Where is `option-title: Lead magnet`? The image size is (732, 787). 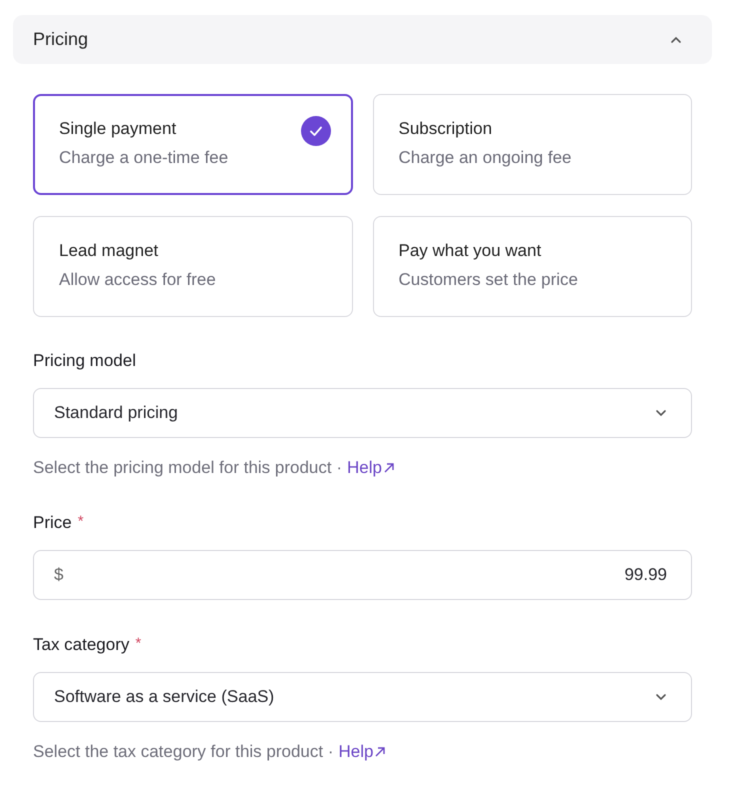
option-title: Lead magnet is located at coordinates (108, 251).